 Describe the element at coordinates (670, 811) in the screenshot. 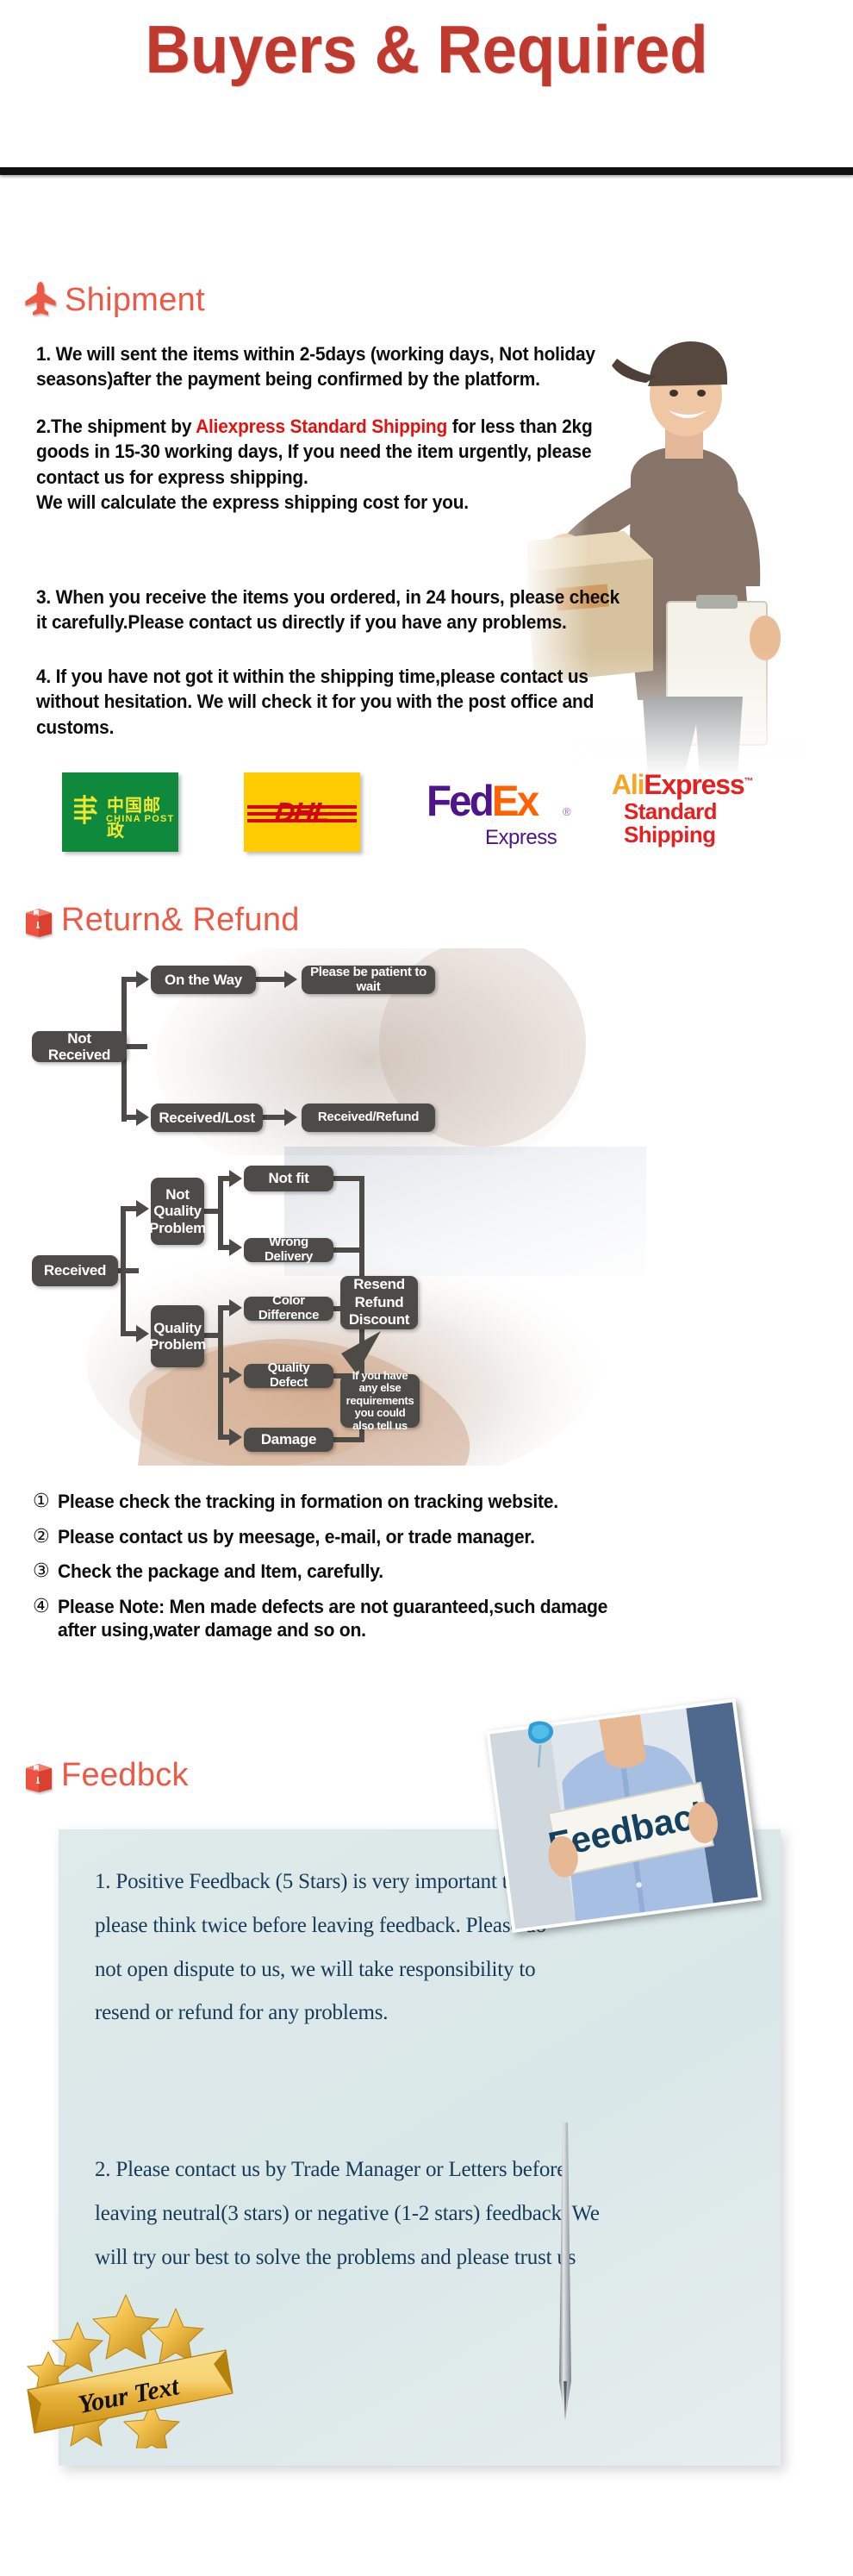

I see `aliexpress-standard-line: Standard` at that location.